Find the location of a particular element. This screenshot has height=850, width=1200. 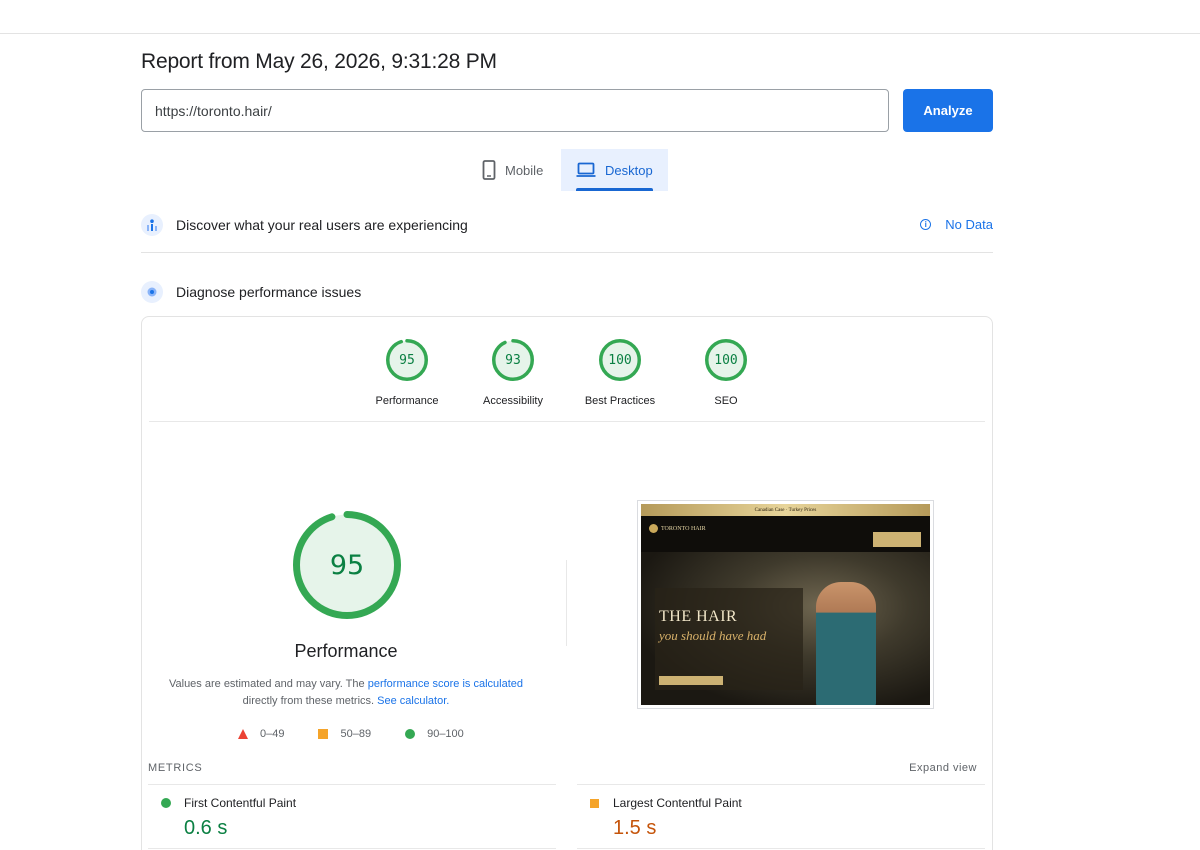

tab-mobile-label: Mobile is located at coordinates (524, 170).